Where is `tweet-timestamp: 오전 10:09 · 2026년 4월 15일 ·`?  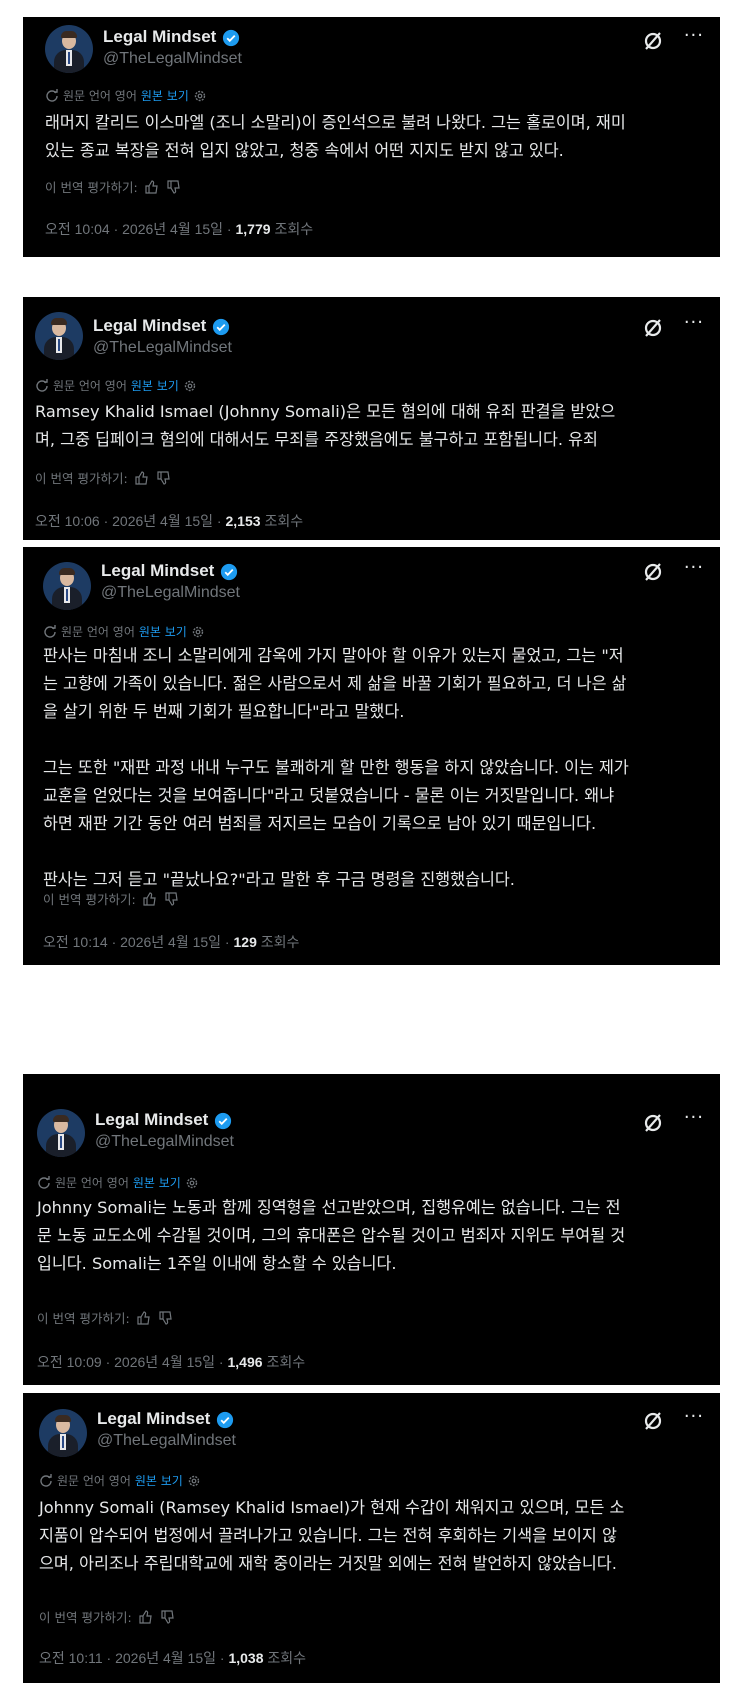
tweet-timestamp: 오전 10:09 · 2026년 4월 15일 · is located at coordinates (132, 1362).